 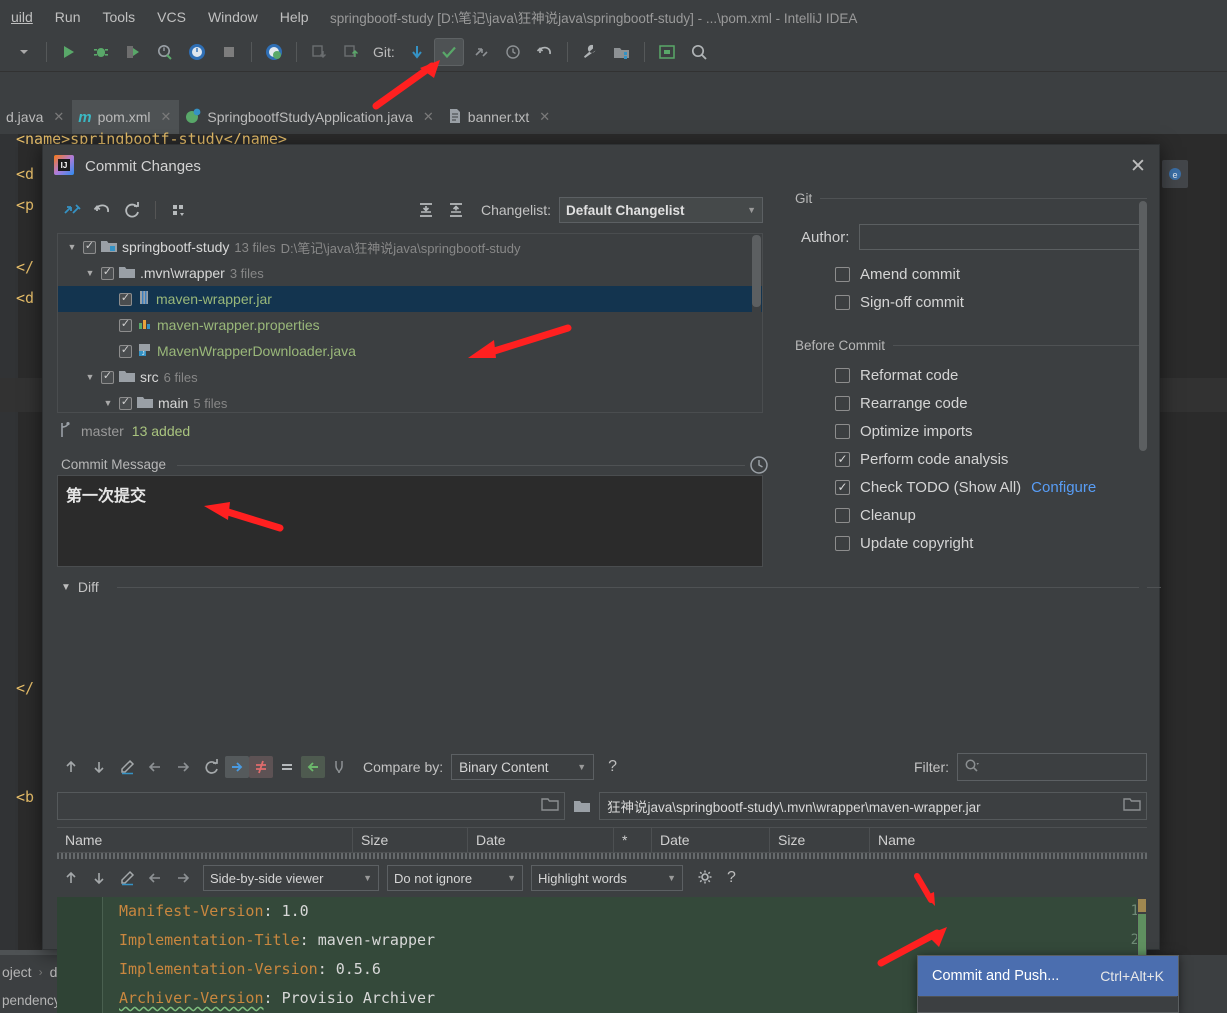 What do you see at coordinates (971, 459) in the screenshot?
I see `option-perform-code-analysis: Perform code analysis` at bounding box center [971, 459].